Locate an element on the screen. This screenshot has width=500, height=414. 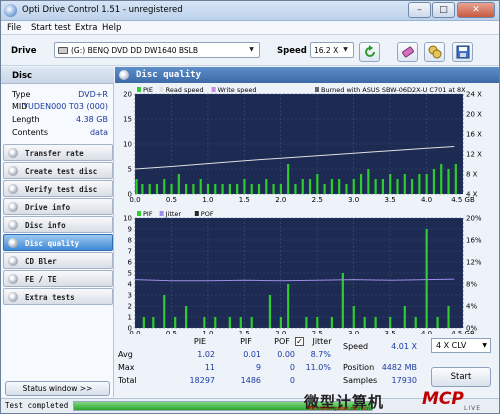
start-button: Start is located at coordinates (461, 377).